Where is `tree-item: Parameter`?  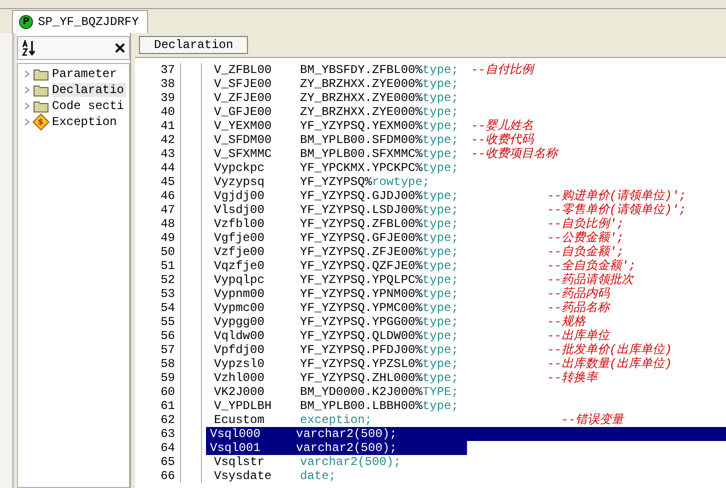
tree-item: Parameter is located at coordinates (85, 74).